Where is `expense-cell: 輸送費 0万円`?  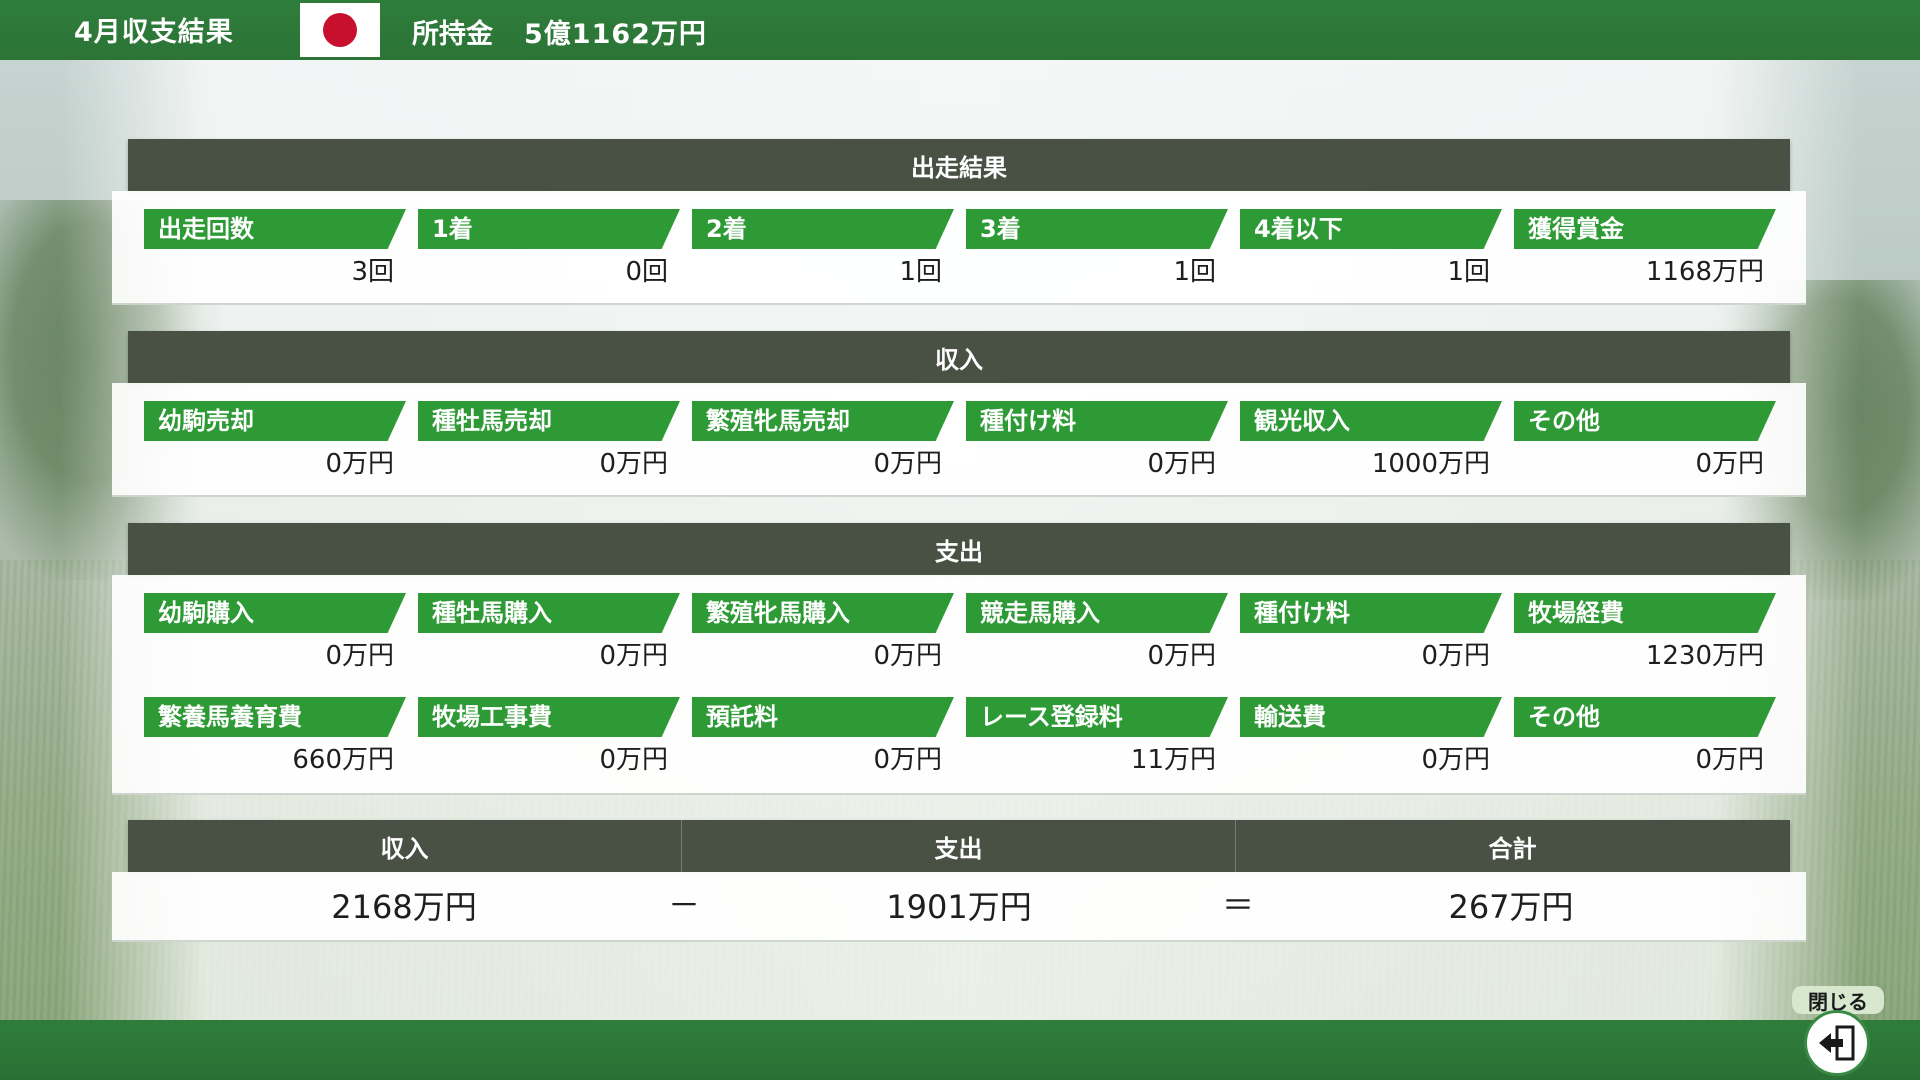 expense-cell: 輸送費 0万円 is located at coordinates (1371, 738).